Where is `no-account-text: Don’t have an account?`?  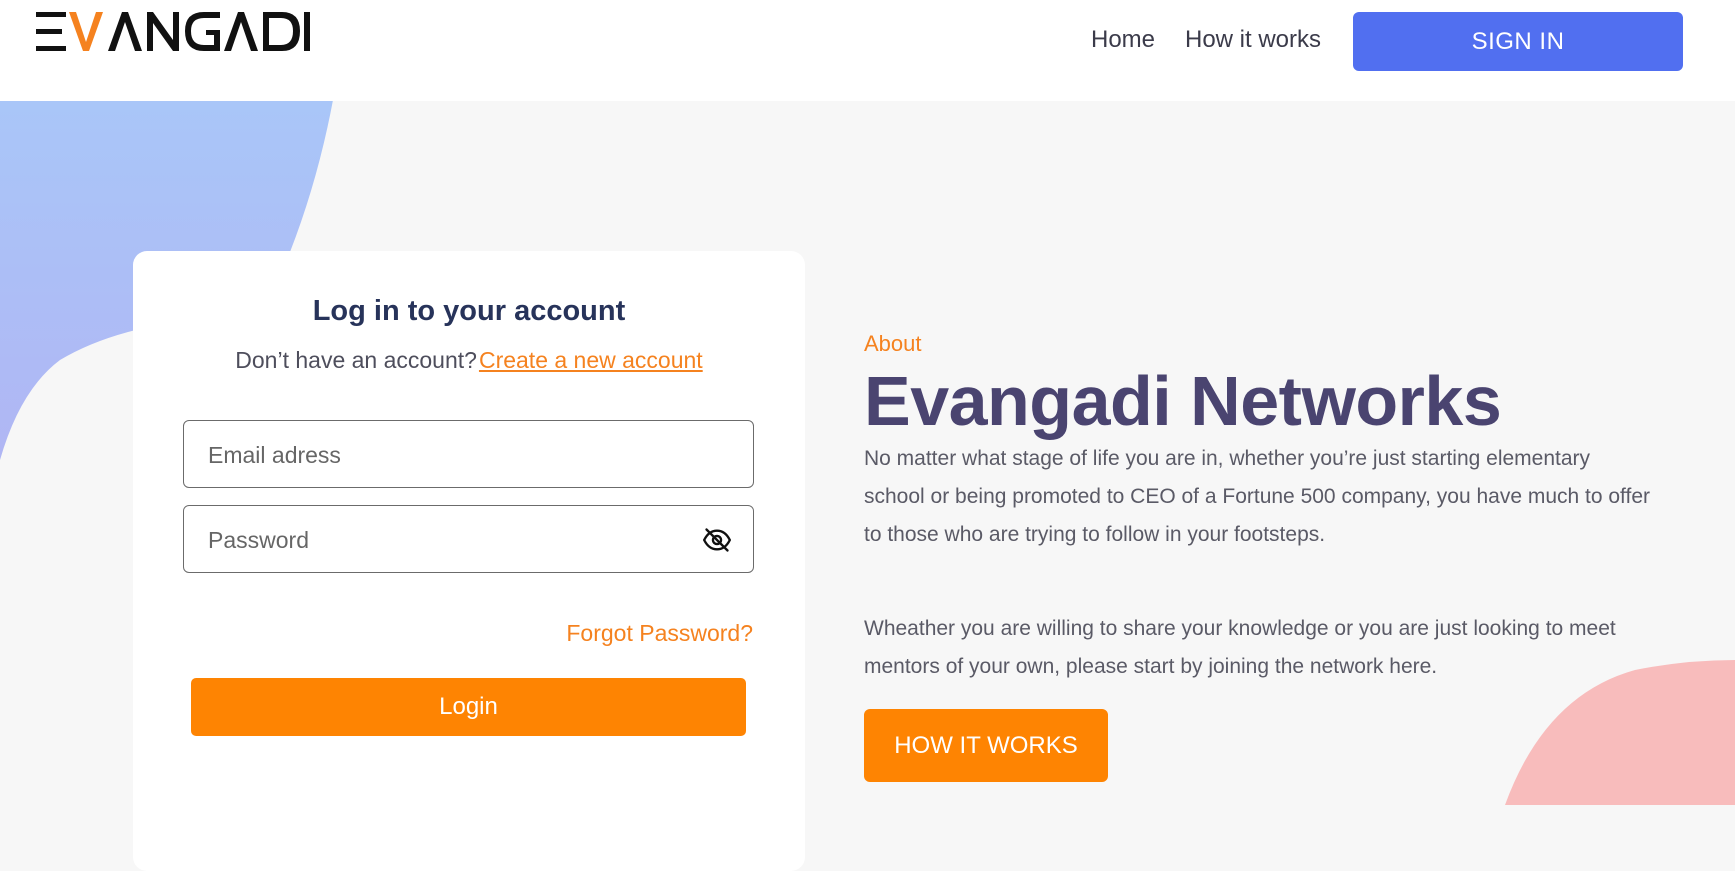 no-account-text: Don’t have an account? is located at coordinates (356, 360).